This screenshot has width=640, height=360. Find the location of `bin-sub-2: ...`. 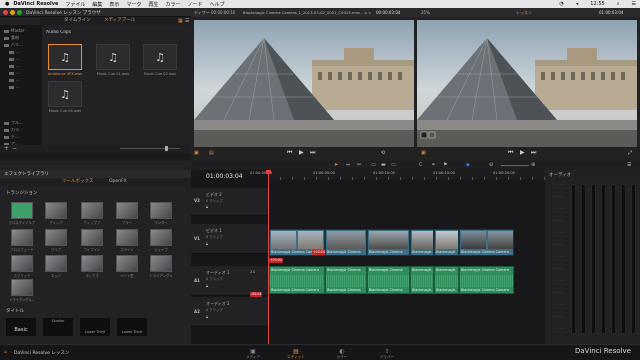

bin-sub-2: ... is located at coordinates (14, 59).